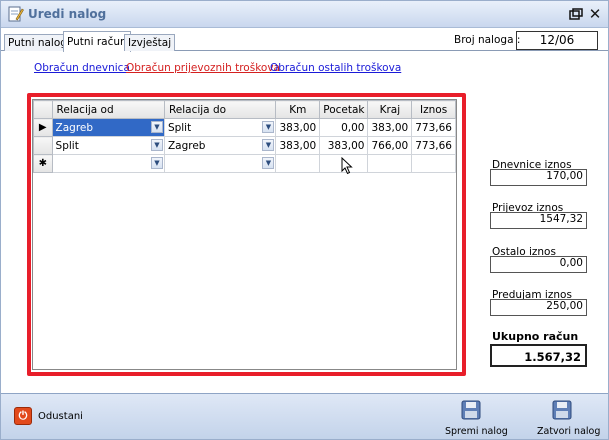  What do you see at coordinates (108, 127) in the screenshot?
I see `cell-relacija-od: Zagreb ▼` at bounding box center [108, 127].